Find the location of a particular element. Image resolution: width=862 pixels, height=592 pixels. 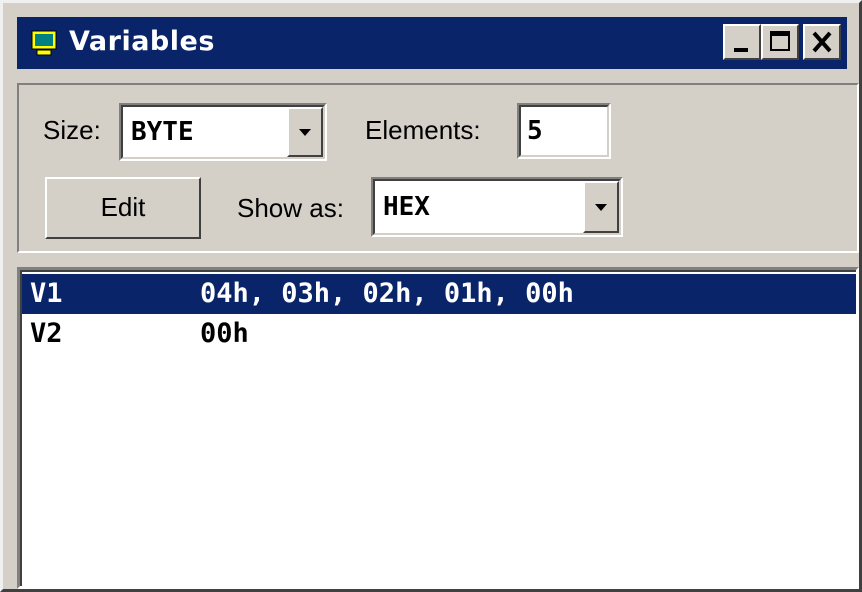

size-dropdown: BYTE is located at coordinates (223, 132).